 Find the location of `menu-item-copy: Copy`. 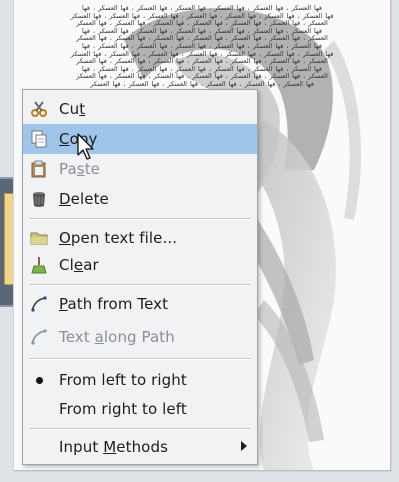

menu-item-copy: Copy is located at coordinates (140, 139).